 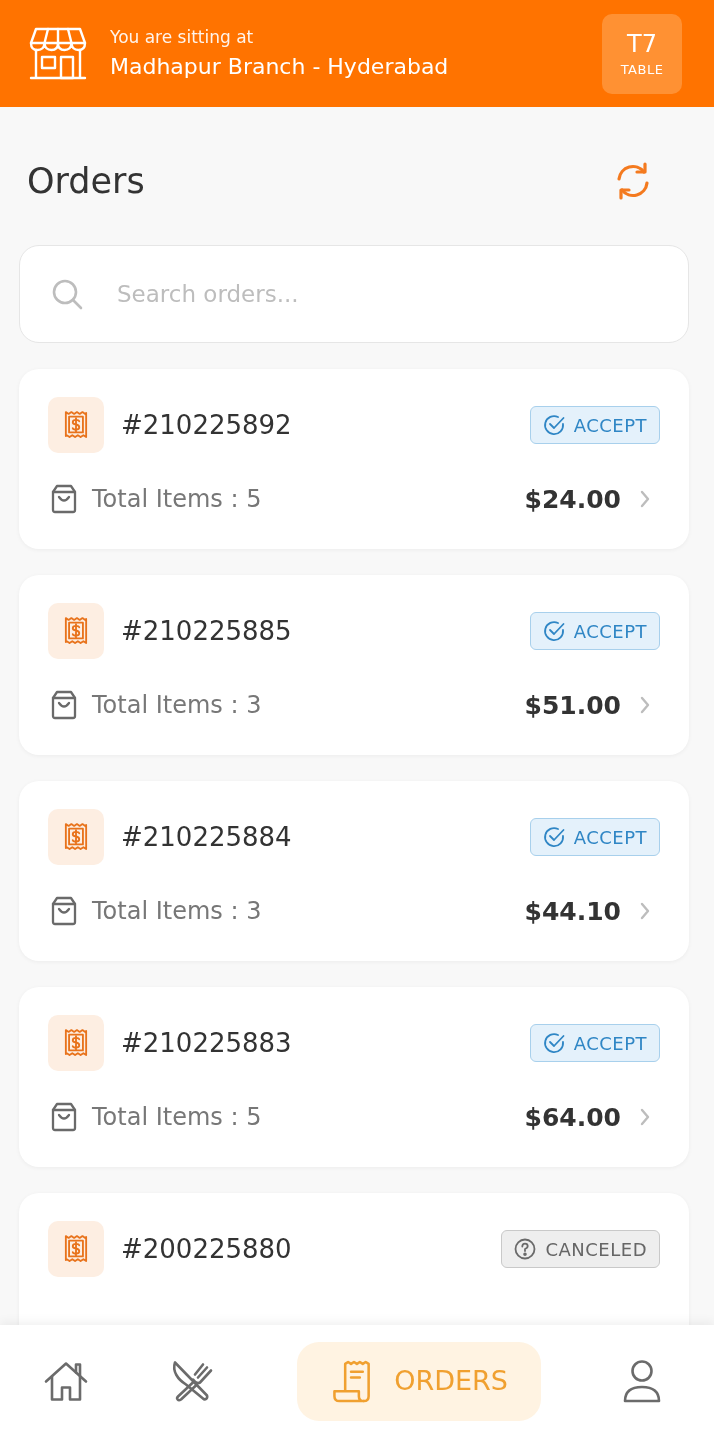 I want to click on person-icon, so click(x=642, y=1381).